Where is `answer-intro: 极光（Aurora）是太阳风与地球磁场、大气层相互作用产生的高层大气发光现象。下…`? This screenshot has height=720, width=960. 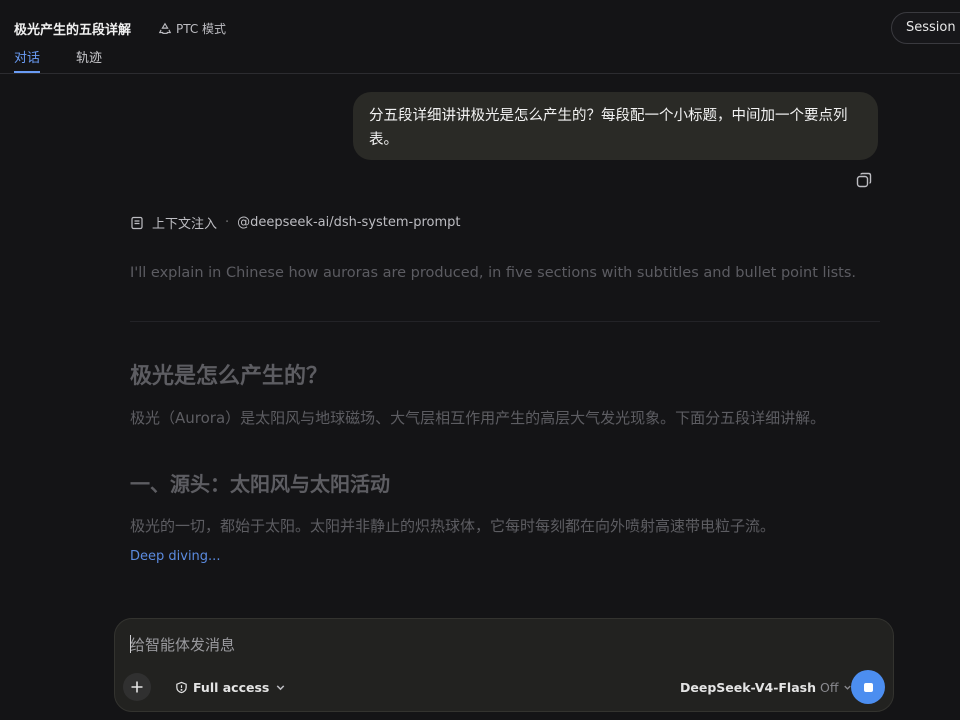 answer-intro: 极光（Aurora）是太阳风与地球磁场、大气层相互作用产生的高层大气发光现象。下… is located at coordinates (478, 418).